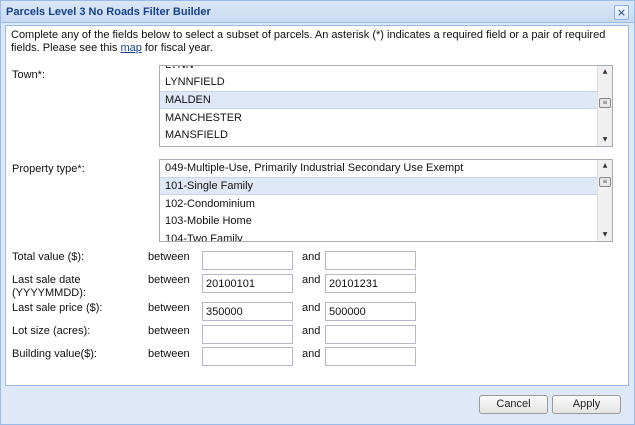 This screenshot has width=635, height=425. Describe the element at coordinates (378, 235) in the screenshot. I see `property-type-option: 104-Two Family` at that location.